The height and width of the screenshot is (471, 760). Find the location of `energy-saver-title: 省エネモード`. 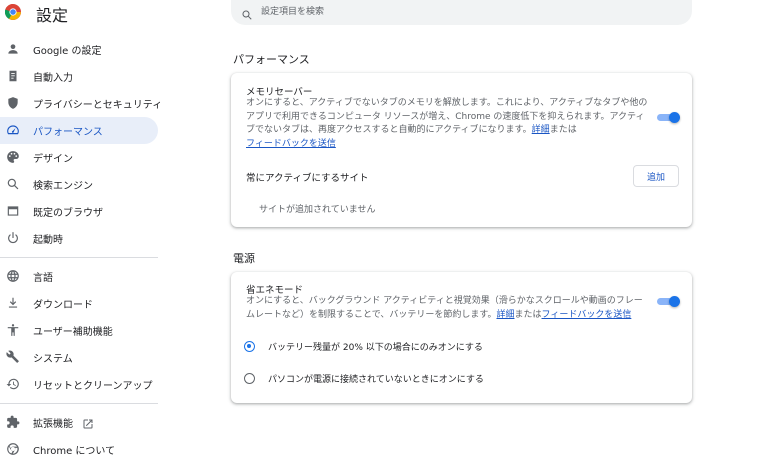

energy-saver-title: 省エネモード is located at coordinates (275, 290).